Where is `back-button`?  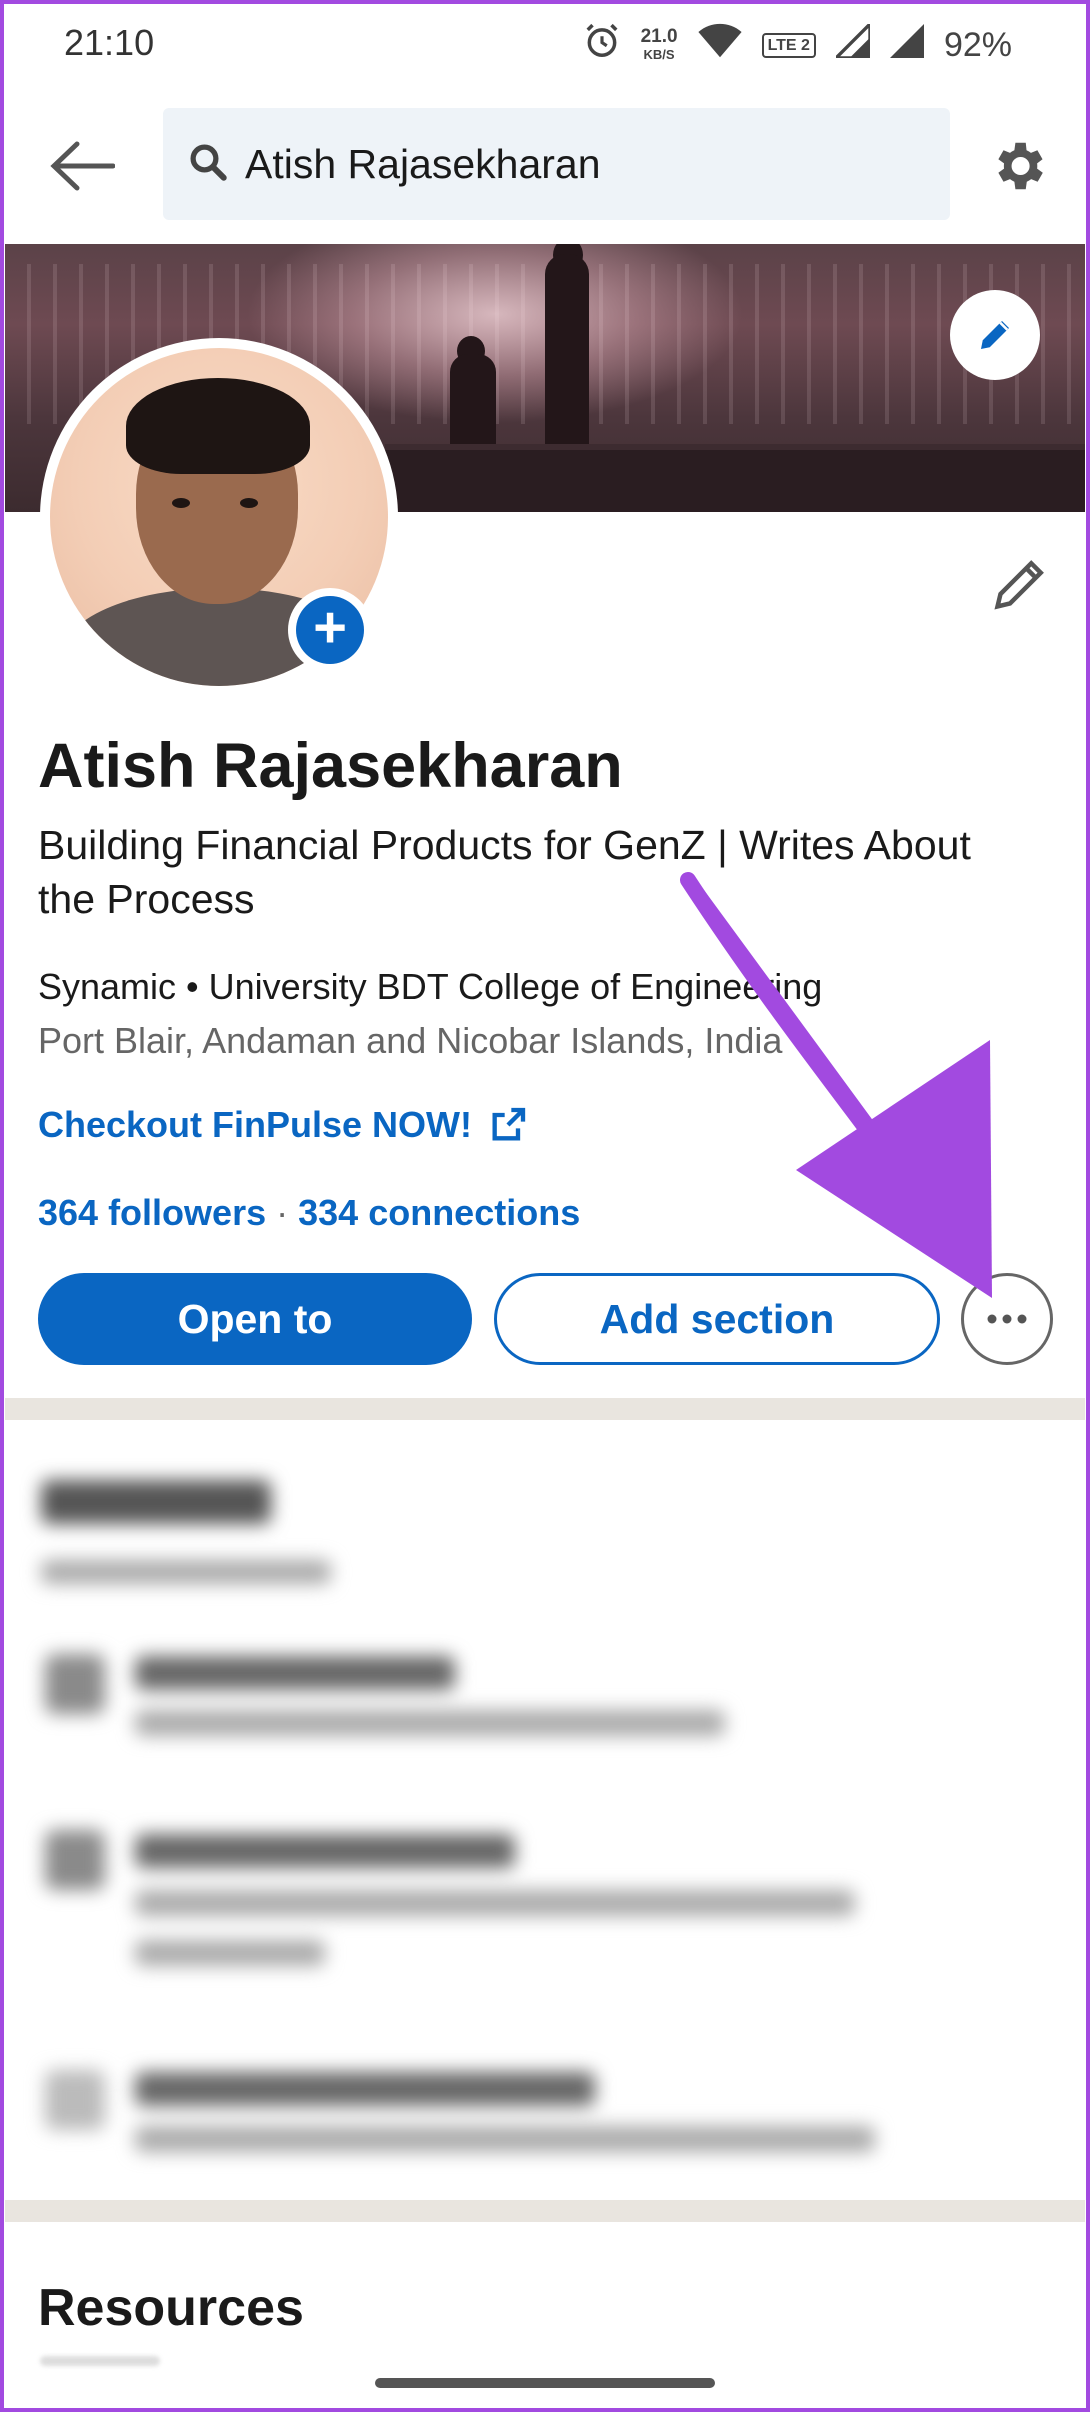 back-button is located at coordinates (82, 166).